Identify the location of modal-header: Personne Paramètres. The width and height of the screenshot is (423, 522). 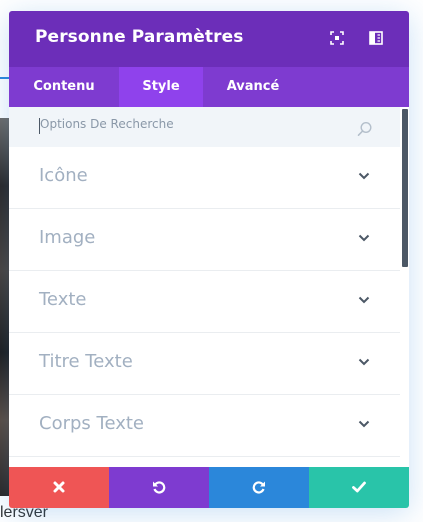
(209, 39).